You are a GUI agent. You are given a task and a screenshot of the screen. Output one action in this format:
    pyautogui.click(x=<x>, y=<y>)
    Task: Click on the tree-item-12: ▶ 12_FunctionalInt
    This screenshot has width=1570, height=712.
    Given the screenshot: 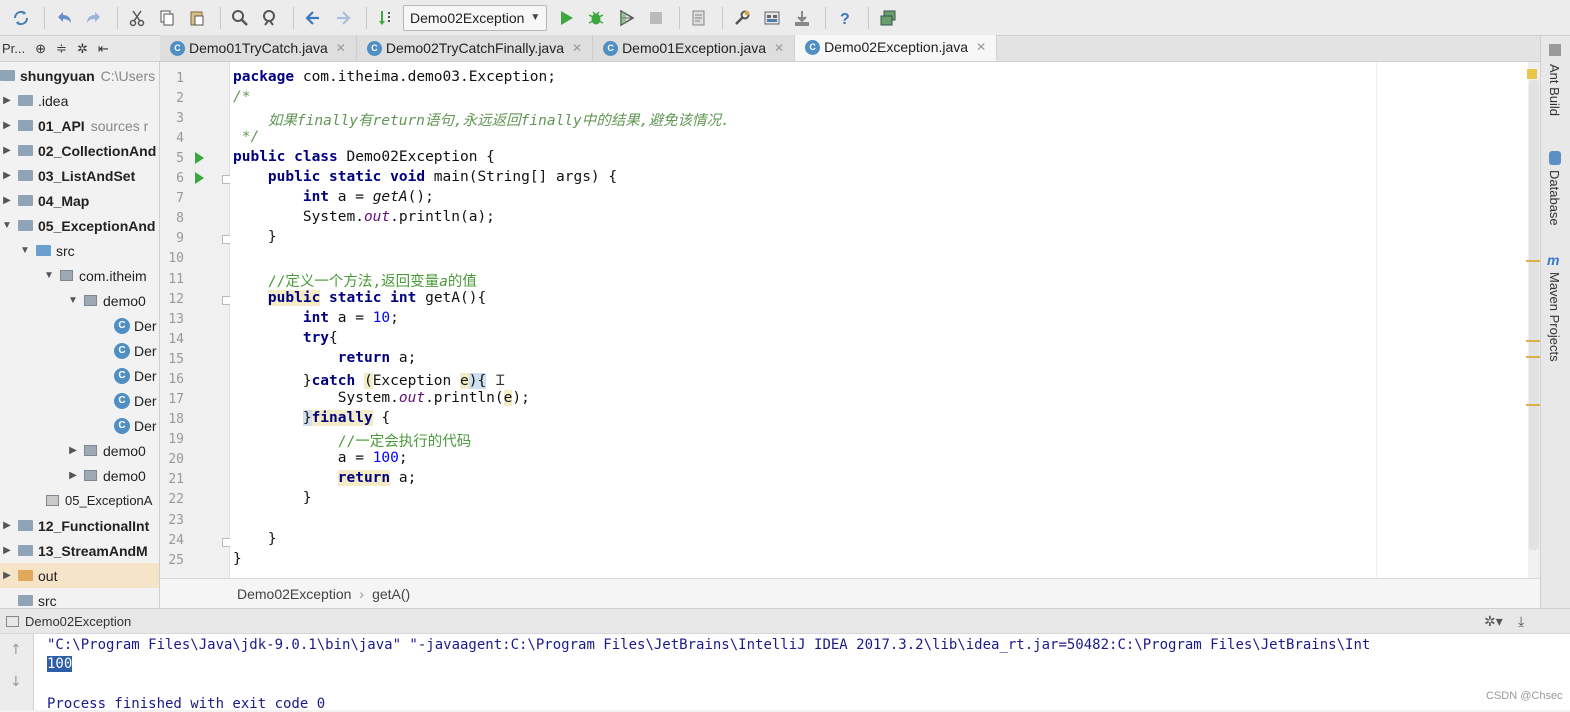 What is the action you would take?
    pyautogui.click(x=74, y=525)
    